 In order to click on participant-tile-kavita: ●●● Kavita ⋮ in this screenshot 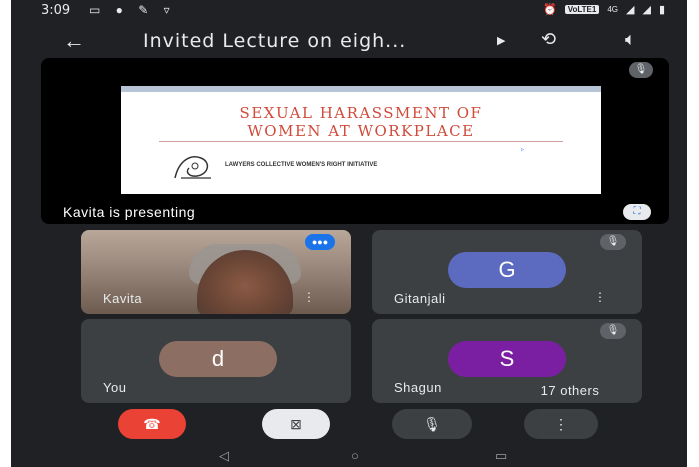, I will do `click(216, 272)`.